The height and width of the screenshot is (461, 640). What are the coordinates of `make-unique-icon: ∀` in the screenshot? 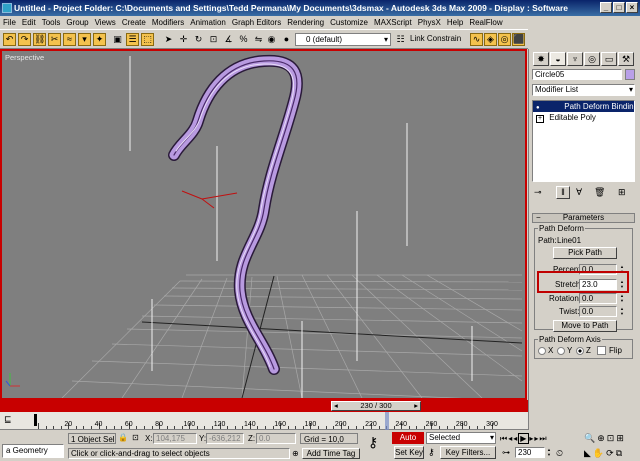 It's located at (579, 192).